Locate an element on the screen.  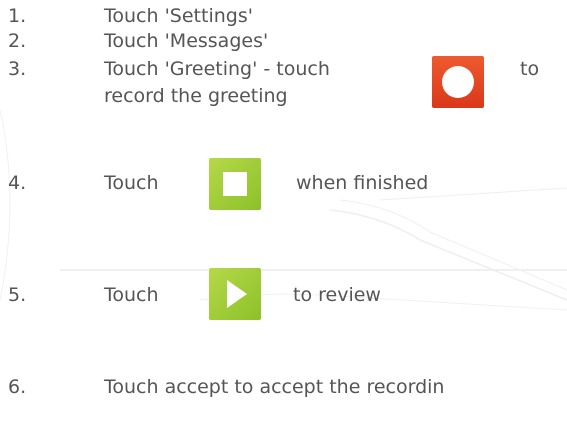
step-3-text-line2: record the greeting is located at coordinates (196, 96).